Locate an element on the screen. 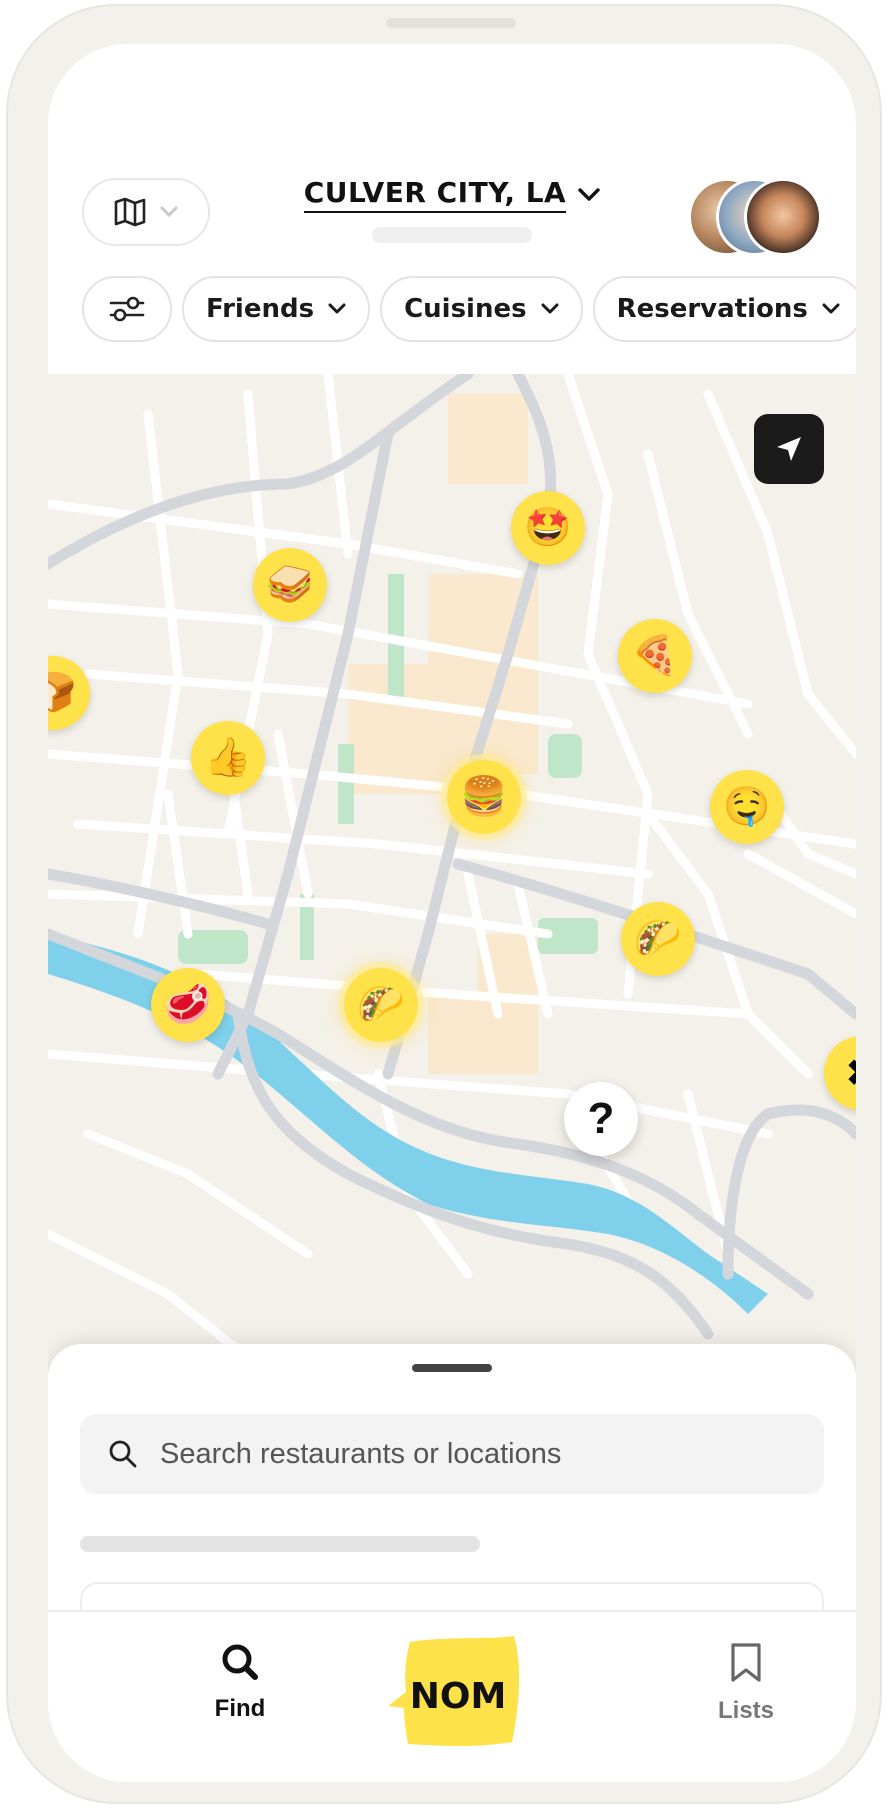 This screenshot has width=888, height=1812. star-struck-emoji-icon: 🤩 is located at coordinates (548, 528).